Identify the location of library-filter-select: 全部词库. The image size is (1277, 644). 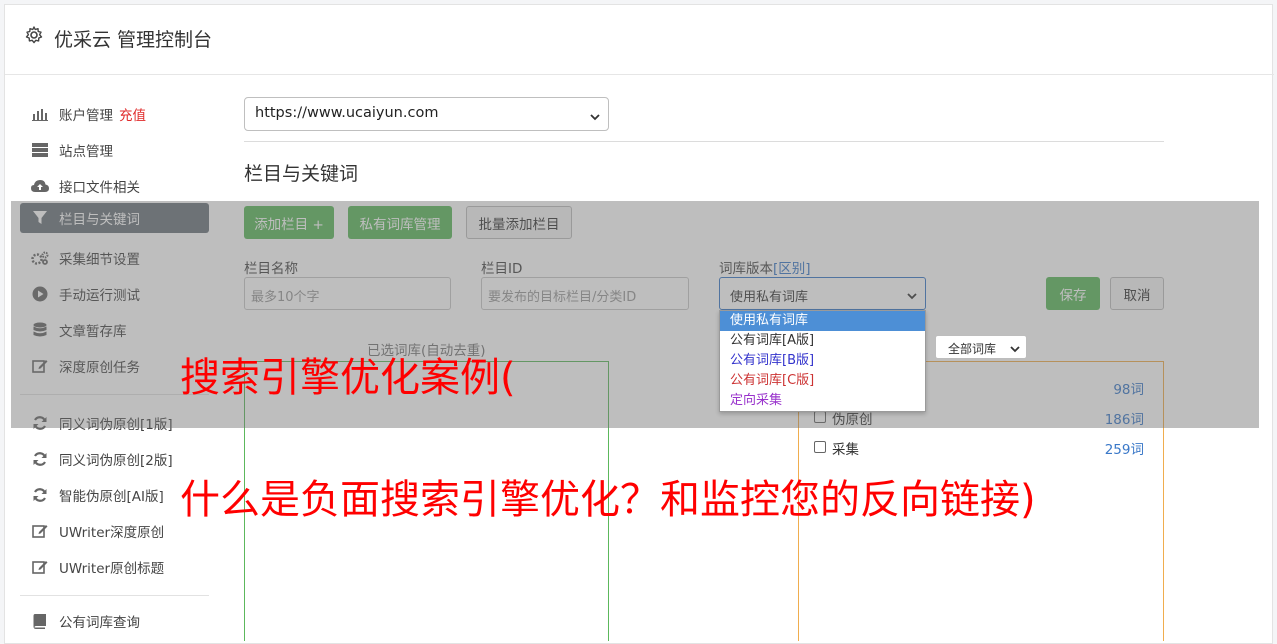
(981, 347).